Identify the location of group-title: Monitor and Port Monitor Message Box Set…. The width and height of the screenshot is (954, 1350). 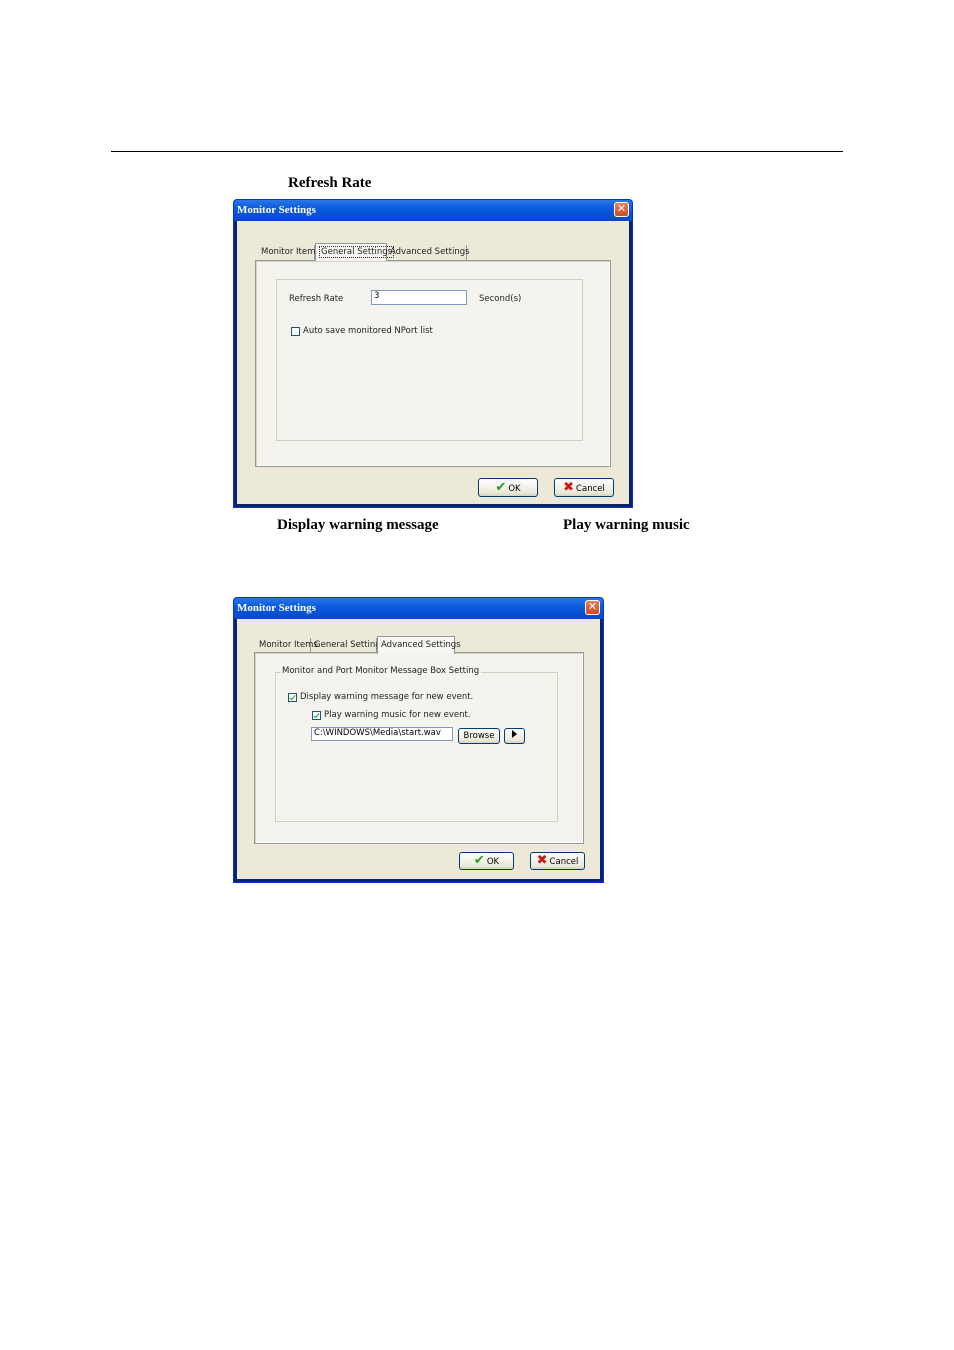
(381, 671).